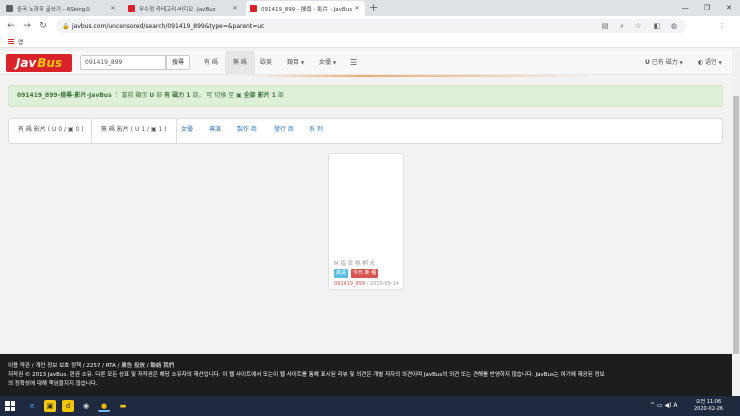  Describe the element at coordinates (622, 26) in the screenshot. I see `zoom-icon: ⌕` at that location.